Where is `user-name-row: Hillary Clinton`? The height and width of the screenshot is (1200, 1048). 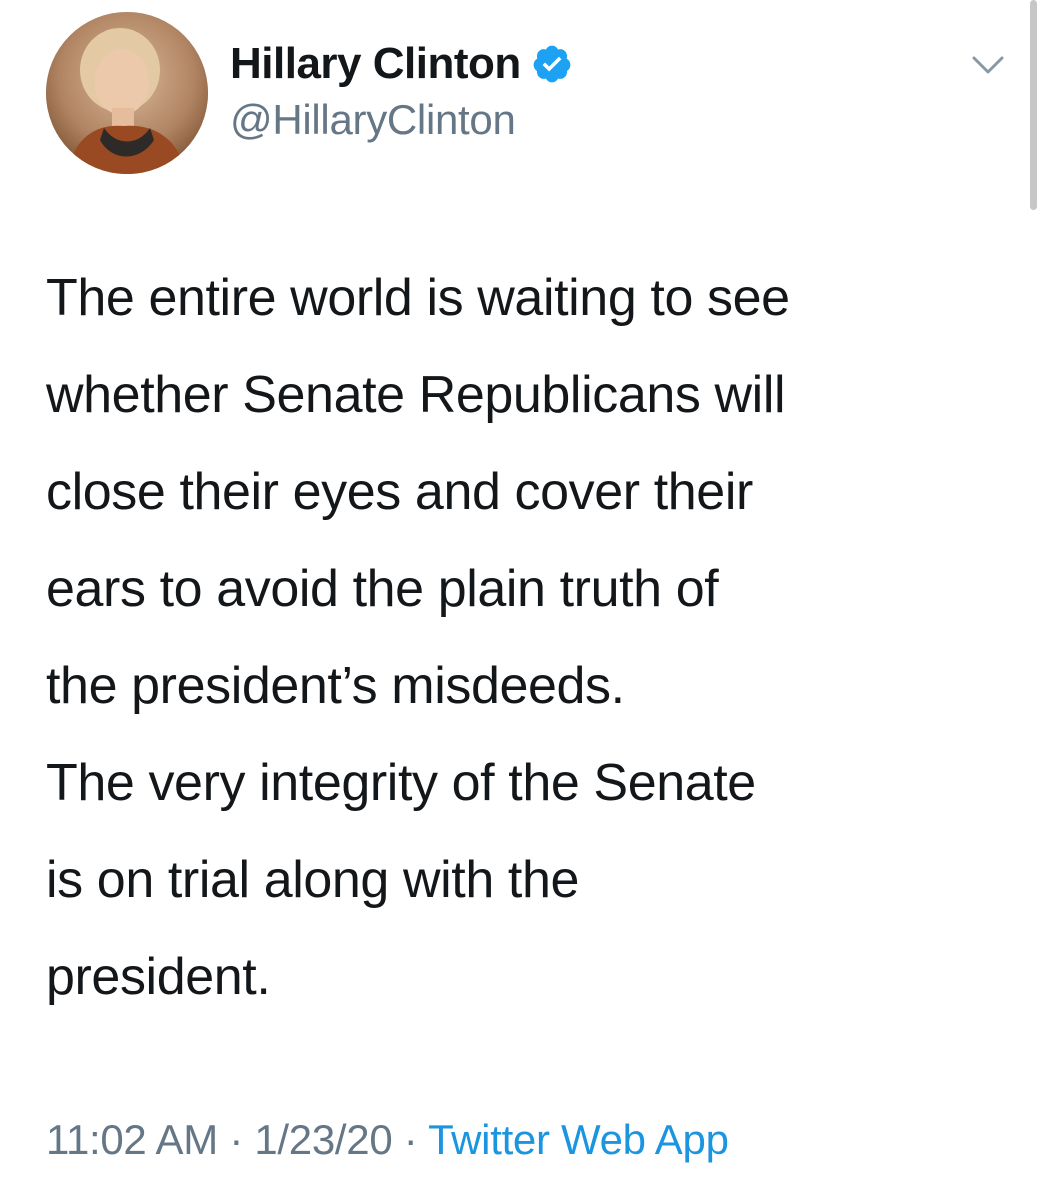
user-name-row: Hillary Clinton is located at coordinates (401, 64).